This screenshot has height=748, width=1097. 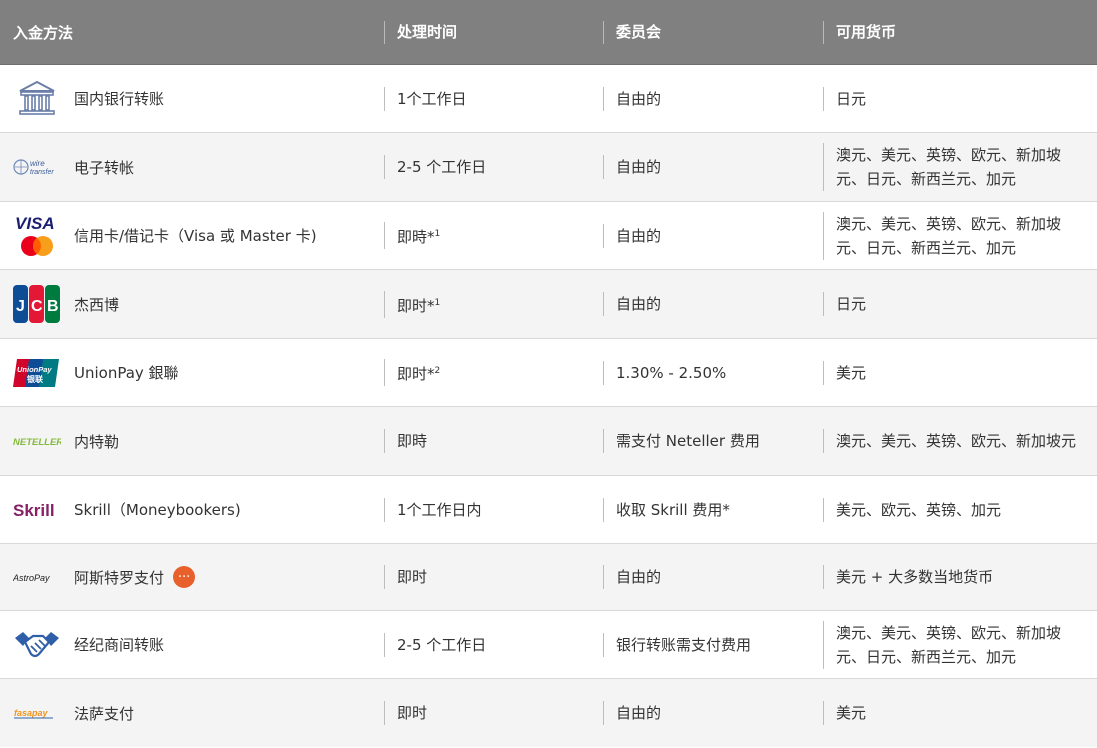 I want to click on svg-text: fasapay, so click(x=31, y=713).